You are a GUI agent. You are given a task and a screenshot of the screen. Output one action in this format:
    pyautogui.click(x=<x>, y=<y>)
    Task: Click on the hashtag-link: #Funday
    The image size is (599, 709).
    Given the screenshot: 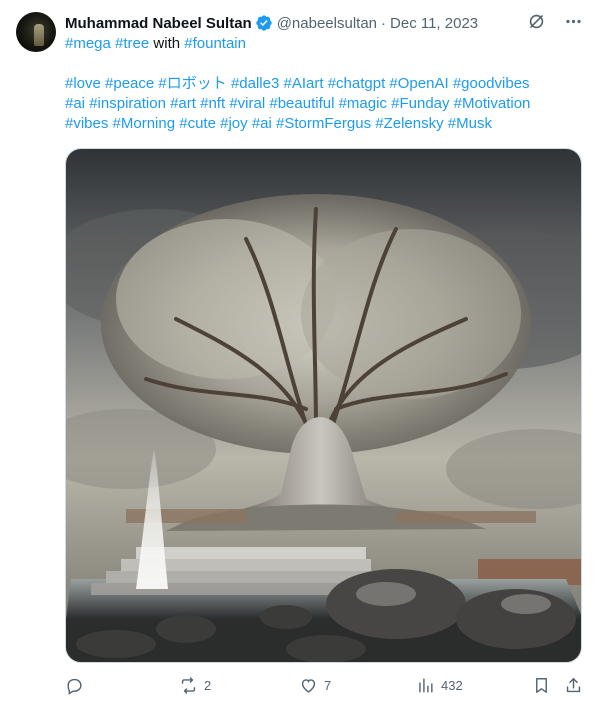 What is the action you would take?
    pyautogui.click(x=420, y=103)
    